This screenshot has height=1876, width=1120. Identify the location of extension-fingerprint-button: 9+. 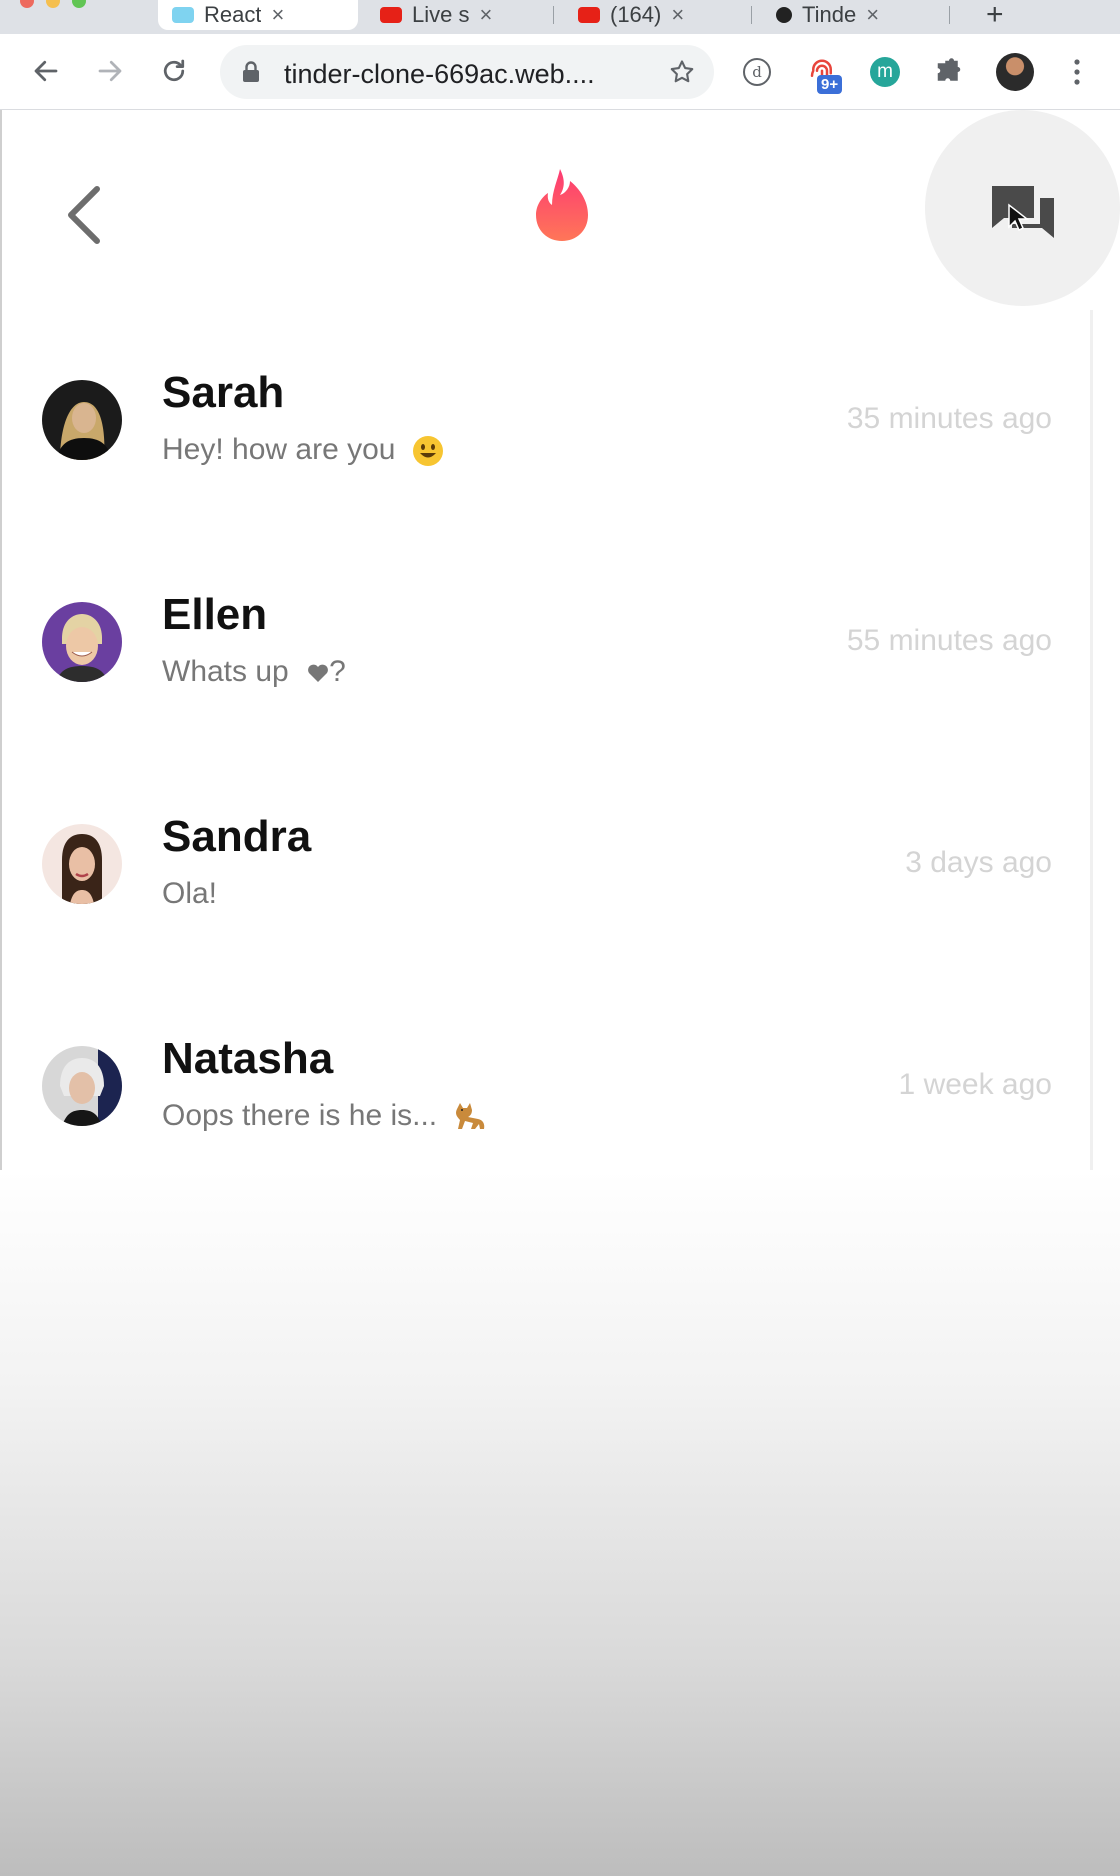
(823, 73).